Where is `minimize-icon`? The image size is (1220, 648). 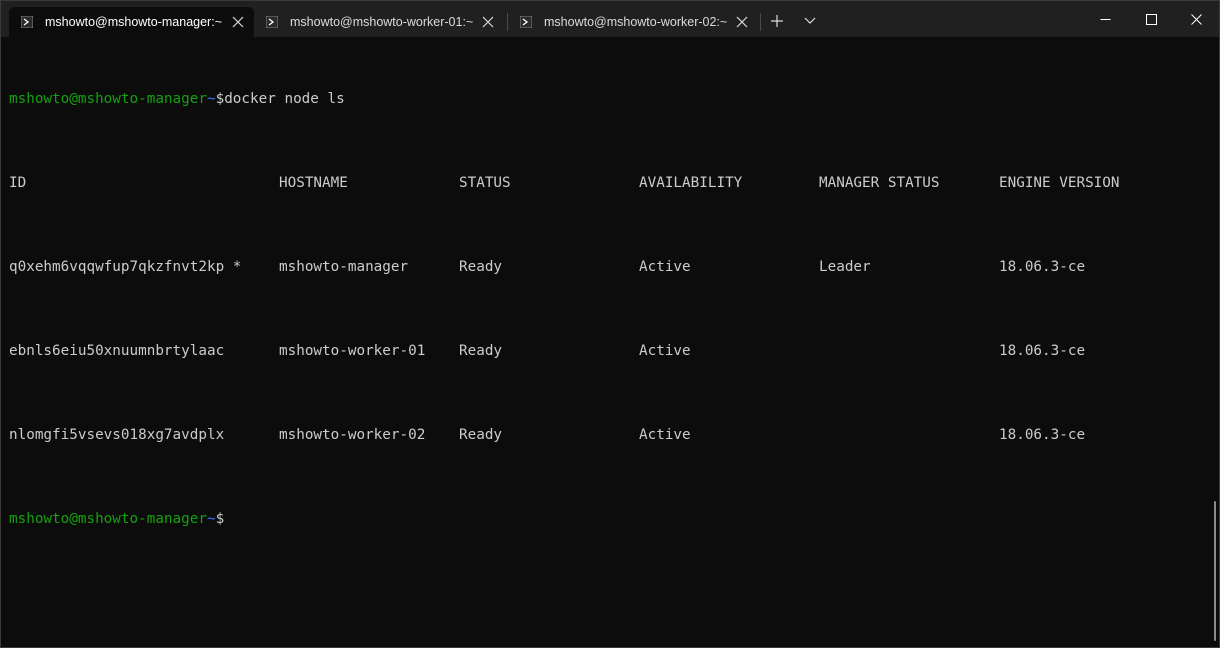
minimize-icon is located at coordinates (1105, 19).